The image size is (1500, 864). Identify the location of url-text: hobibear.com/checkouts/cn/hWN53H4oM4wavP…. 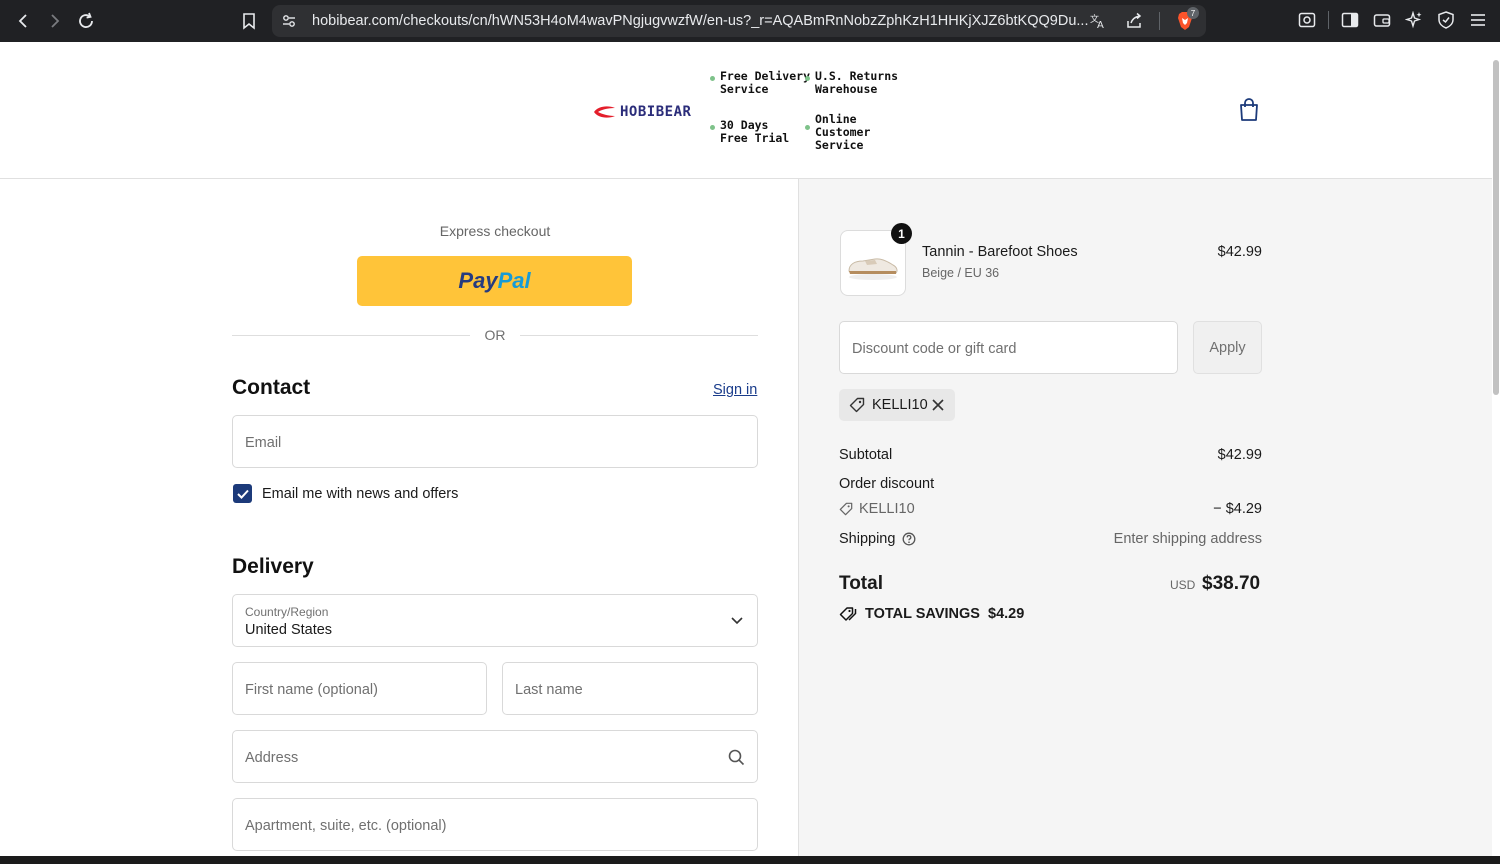
(700, 21).